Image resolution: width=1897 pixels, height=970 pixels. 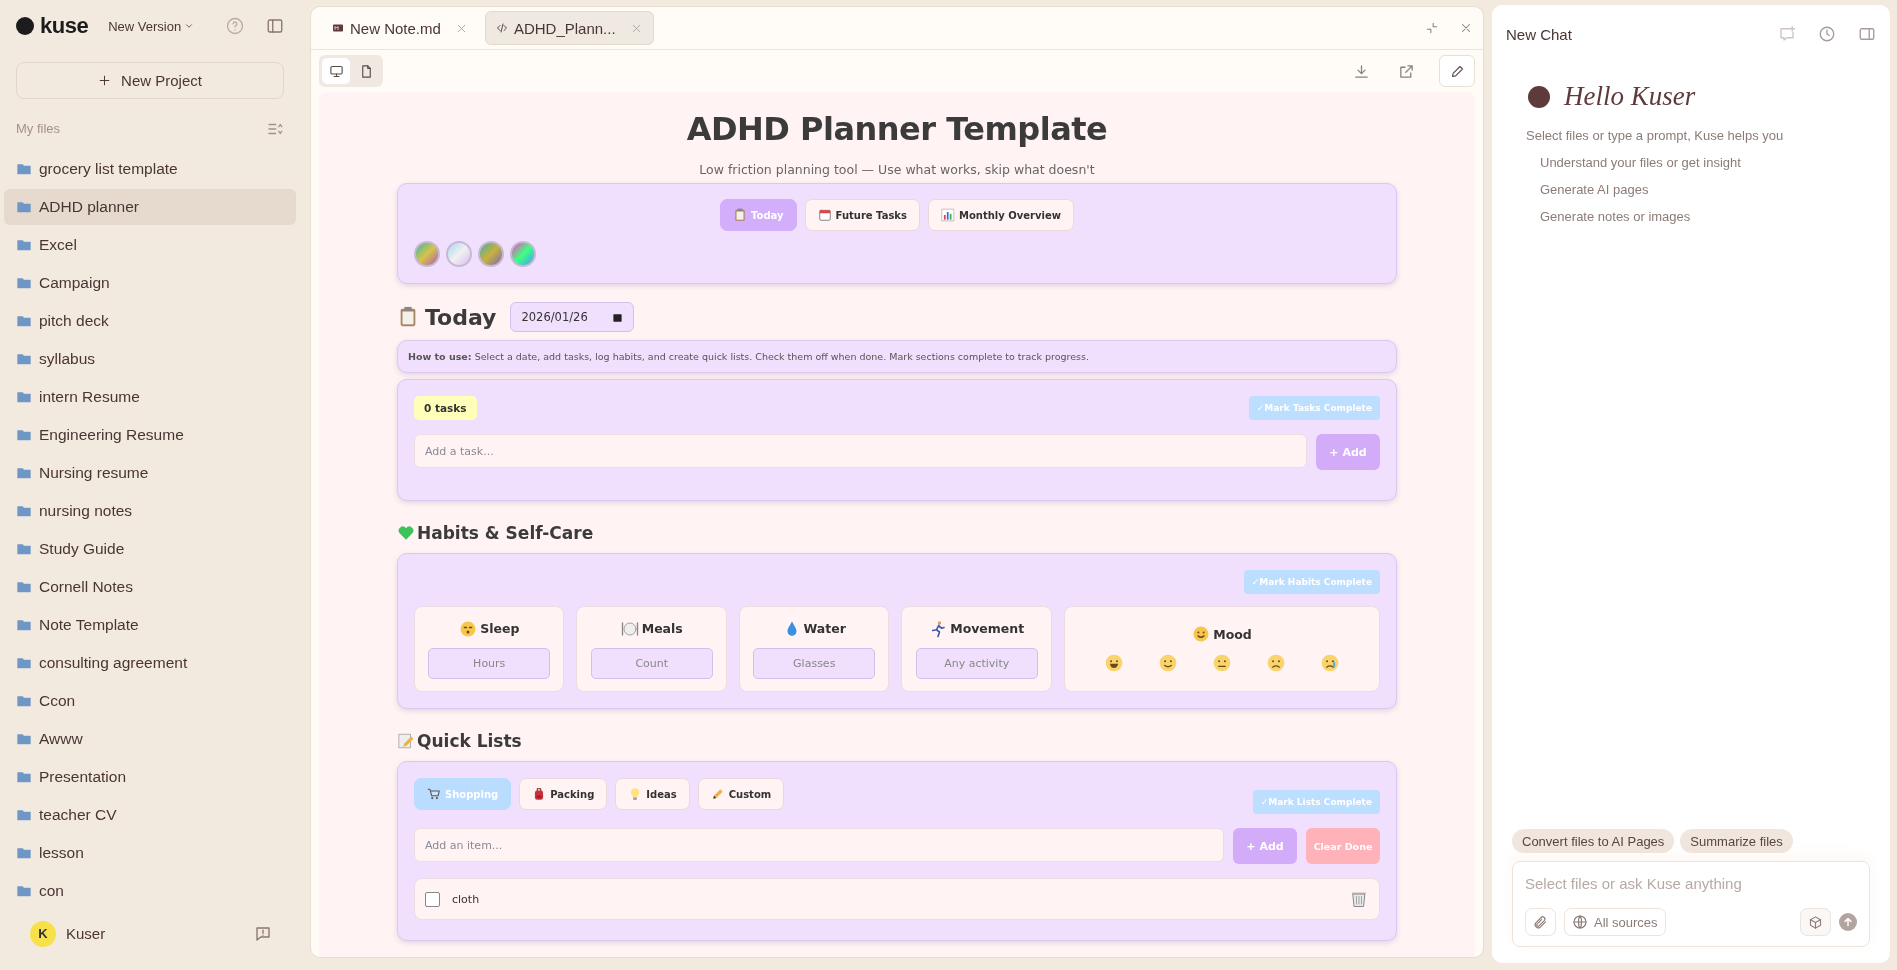 What do you see at coordinates (1787, 34) in the screenshot?
I see `new-chat-icon` at bounding box center [1787, 34].